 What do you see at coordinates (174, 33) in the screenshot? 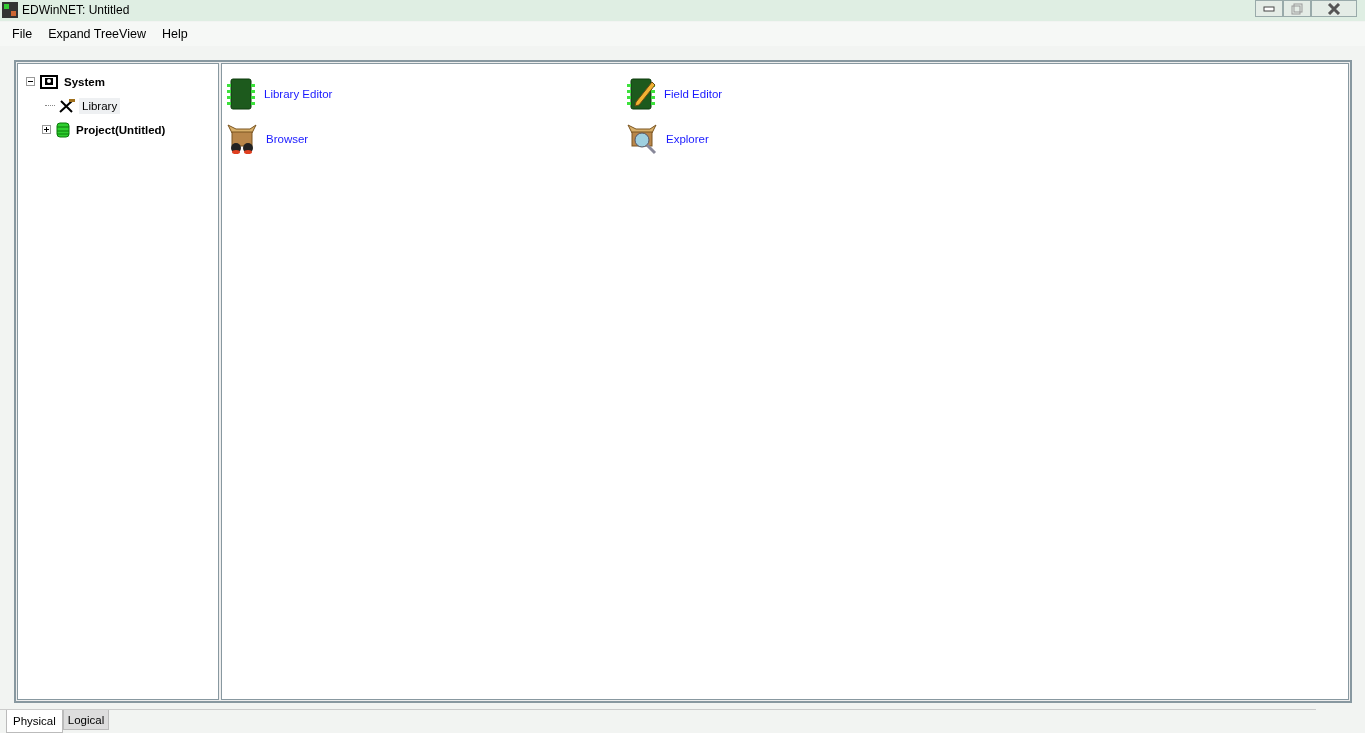
I see `menu-item: Help` at bounding box center [174, 33].